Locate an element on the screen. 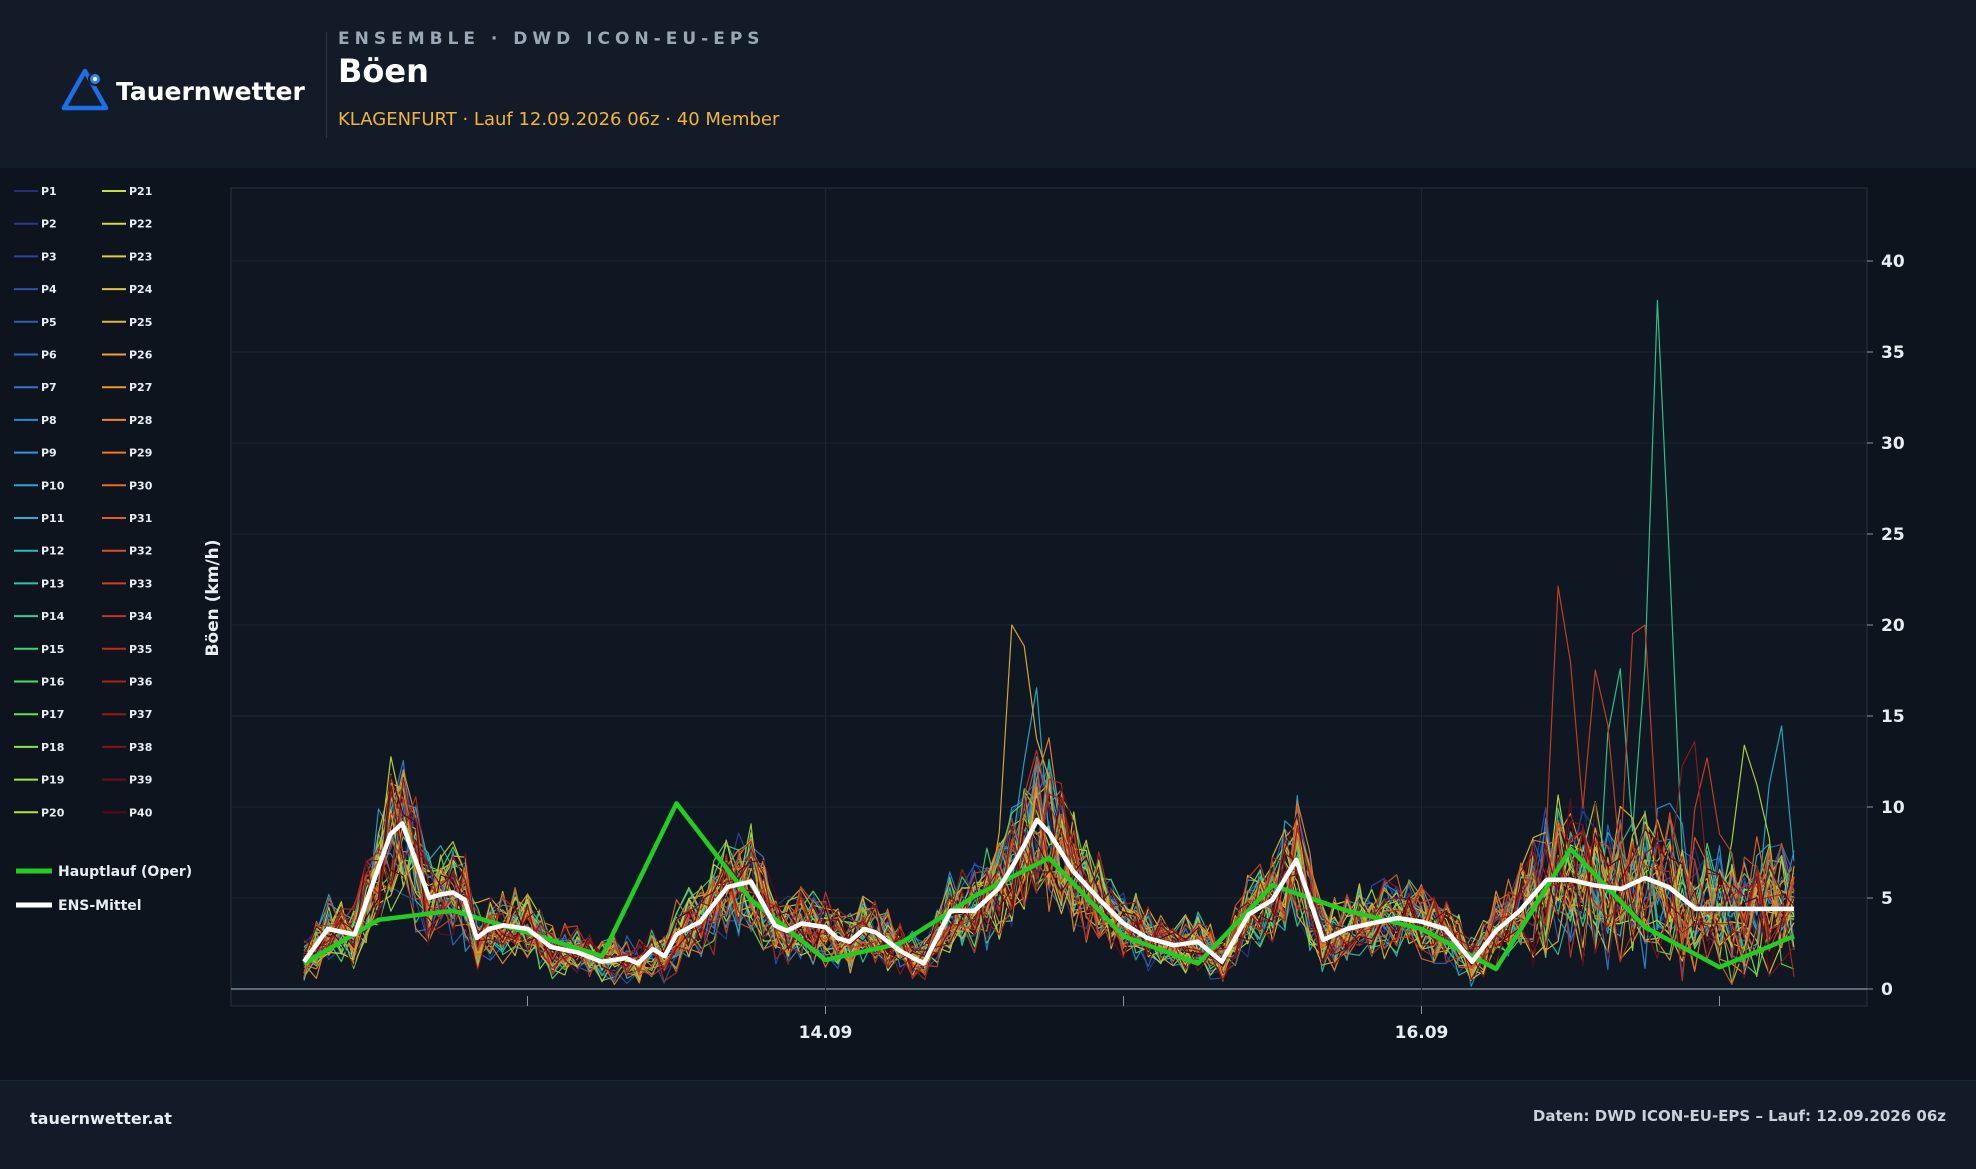 The width and height of the screenshot is (1976, 1169). legend-label: P24 is located at coordinates (141, 289).